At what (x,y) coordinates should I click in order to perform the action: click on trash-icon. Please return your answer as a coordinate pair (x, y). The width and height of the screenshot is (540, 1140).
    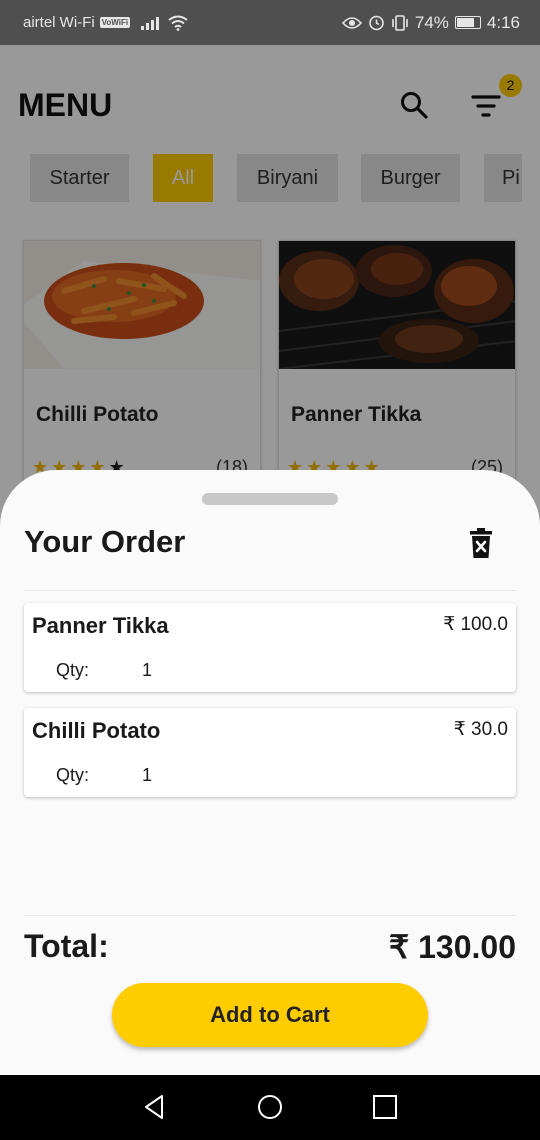
    Looking at the image, I should click on (481, 543).